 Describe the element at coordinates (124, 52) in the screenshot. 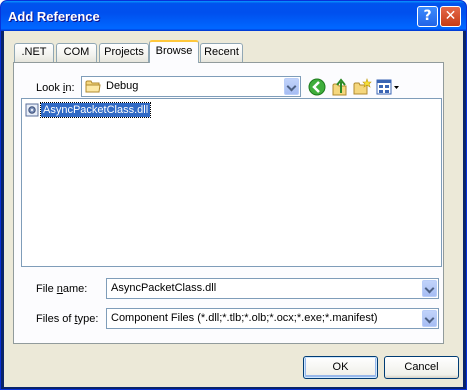

I see `tab-projects: Projects` at that location.